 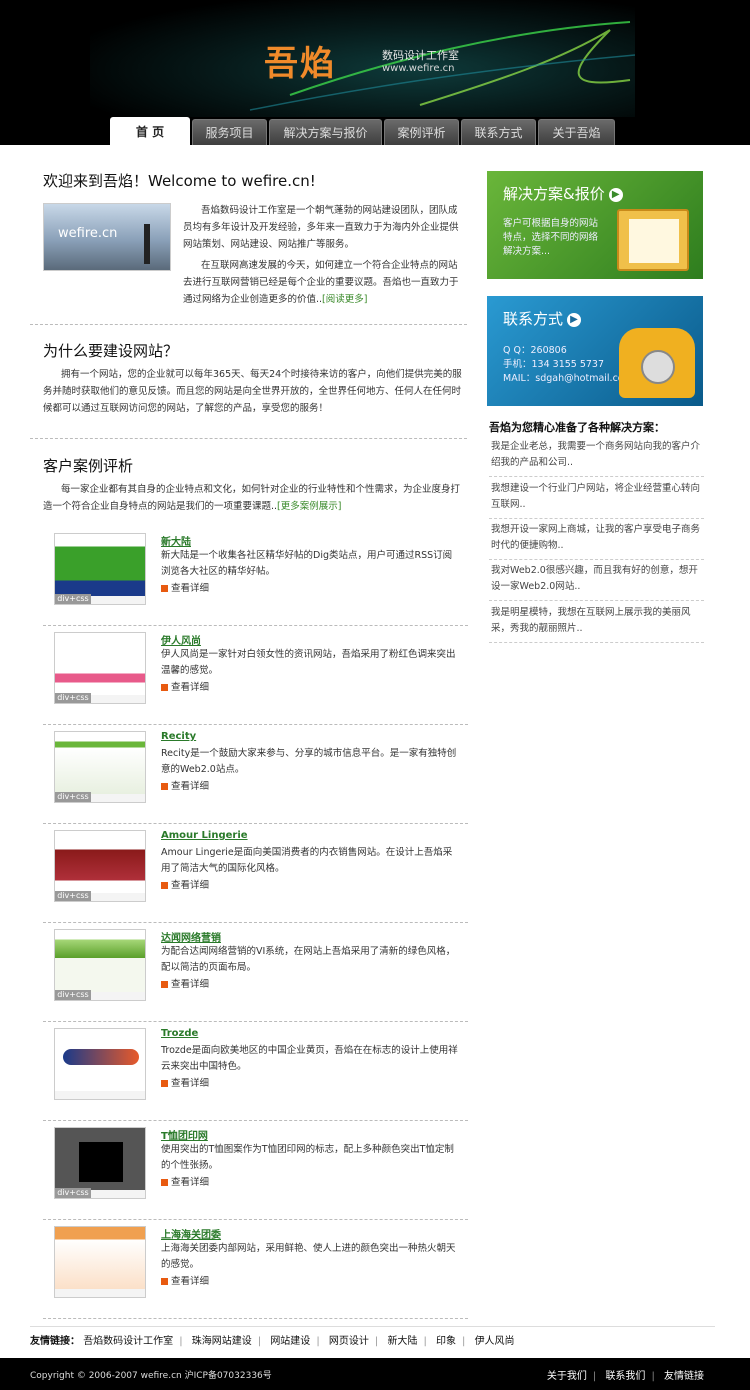 What do you see at coordinates (73, 896) in the screenshot?
I see `css-tag: div+css` at bounding box center [73, 896].